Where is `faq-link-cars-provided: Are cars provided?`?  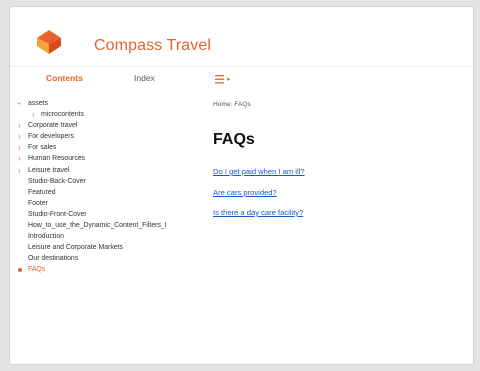 faq-link-cars-provided: Are cars provided? is located at coordinates (259, 198).